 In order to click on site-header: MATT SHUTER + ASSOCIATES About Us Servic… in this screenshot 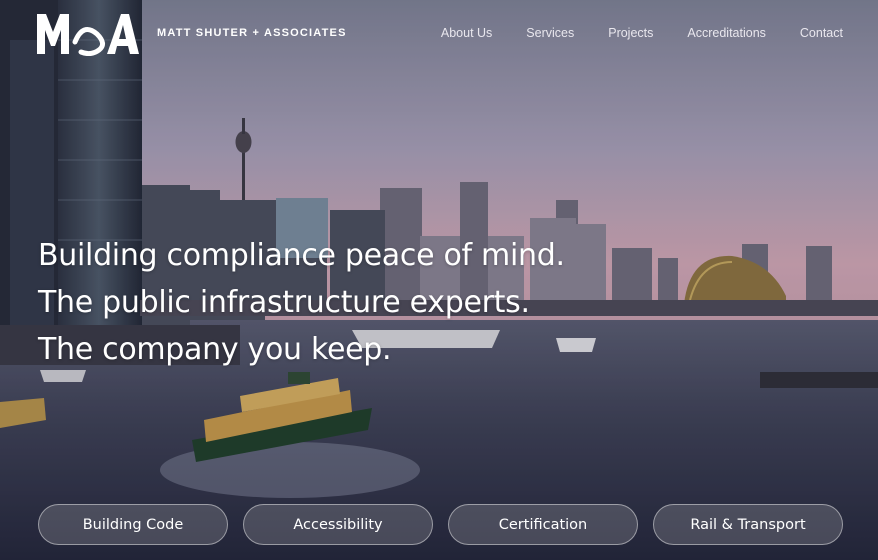, I will do `click(439, 33)`.